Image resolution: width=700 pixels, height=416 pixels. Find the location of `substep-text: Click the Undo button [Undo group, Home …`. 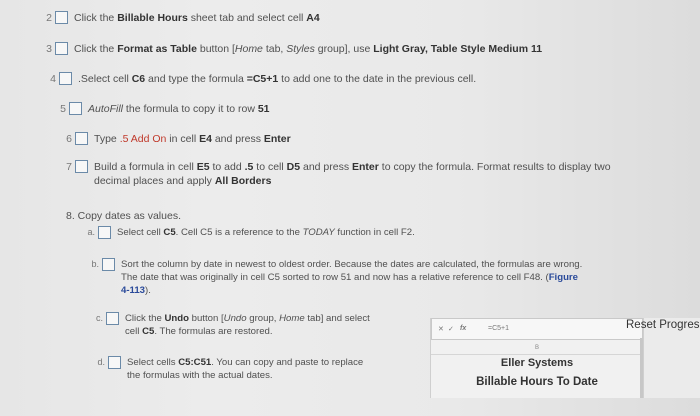

substep-text: Click the Undo button [Undo group, Home … is located at coordinates (247, 325).